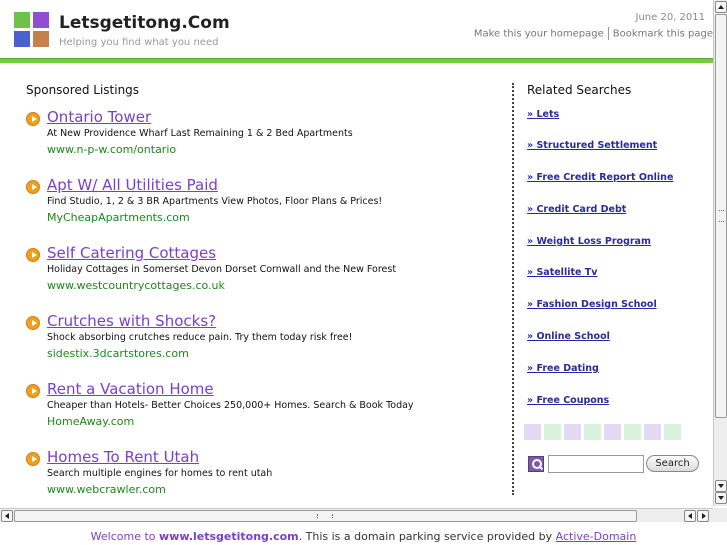  Describe the element at coordinates (576, 209) in the screenshot. I see `related-search-link: » Credit Card Debt` at that location.